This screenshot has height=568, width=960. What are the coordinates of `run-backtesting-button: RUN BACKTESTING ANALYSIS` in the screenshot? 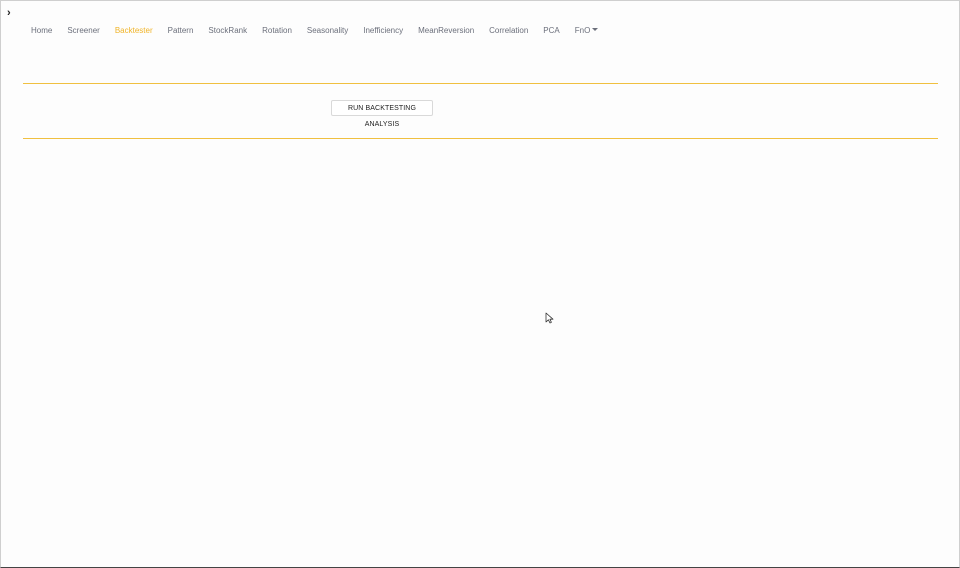 It's located at (382, 114).